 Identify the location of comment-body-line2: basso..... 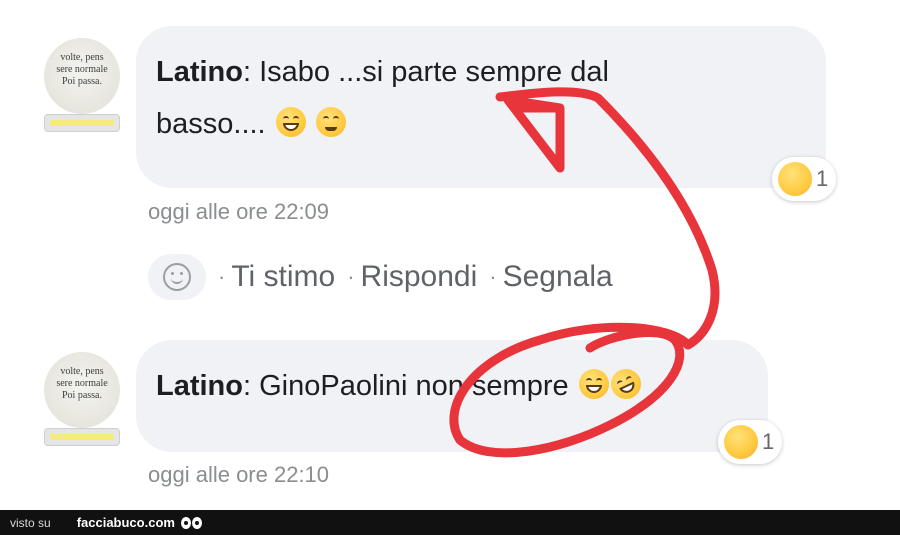
(211, 124).